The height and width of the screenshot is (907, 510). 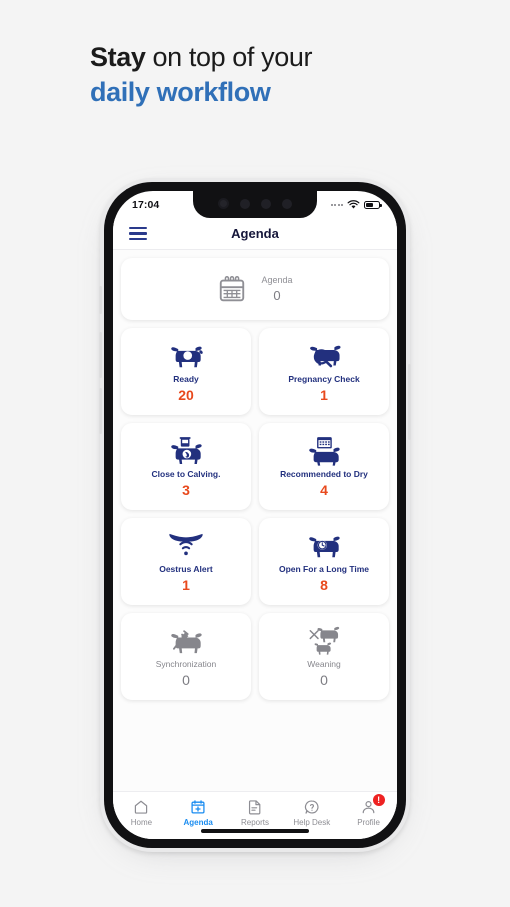 What do you see at coordinates (312, 806) in the screenshot?
I see `question-bubble-icon` at bounding box center [312, 806].